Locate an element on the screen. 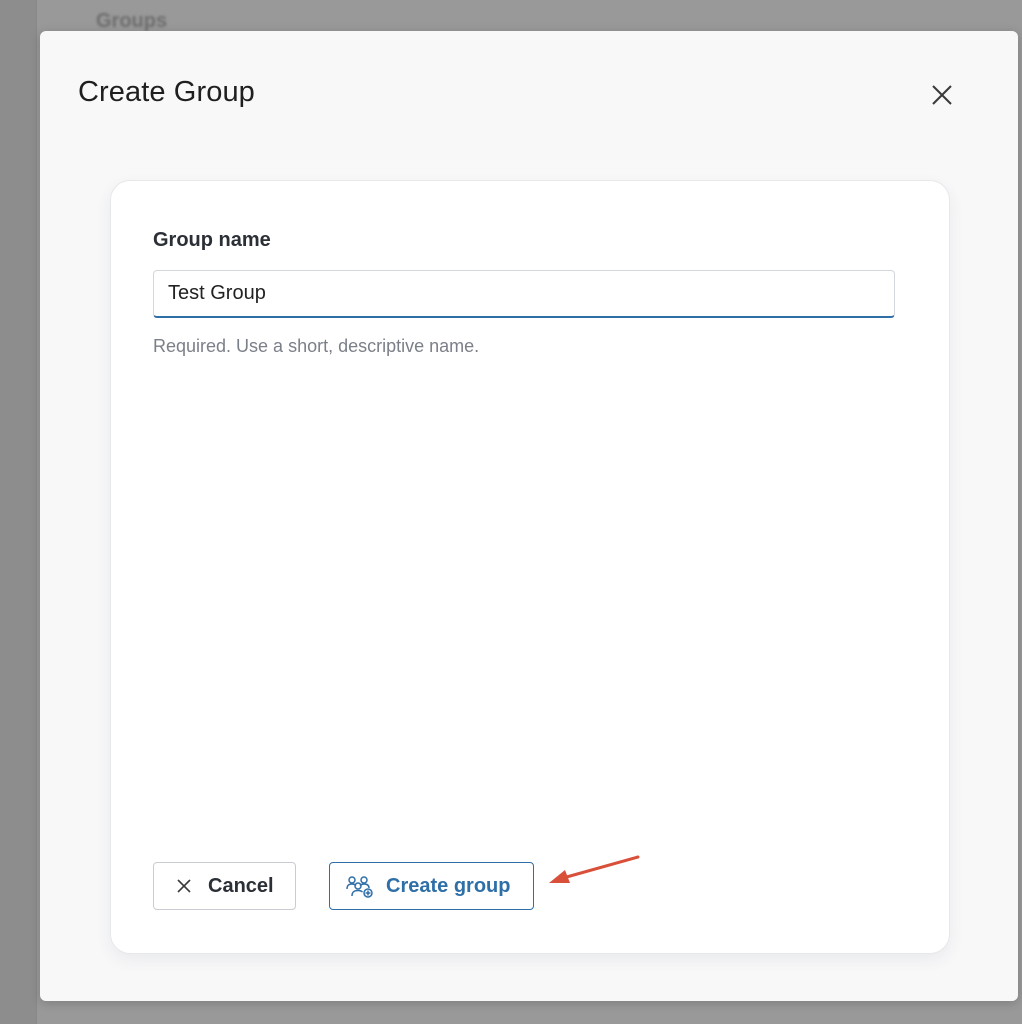 The width and height of the screenshot is (1022, 1024). group-name-input is located at coordinates (524, 294).